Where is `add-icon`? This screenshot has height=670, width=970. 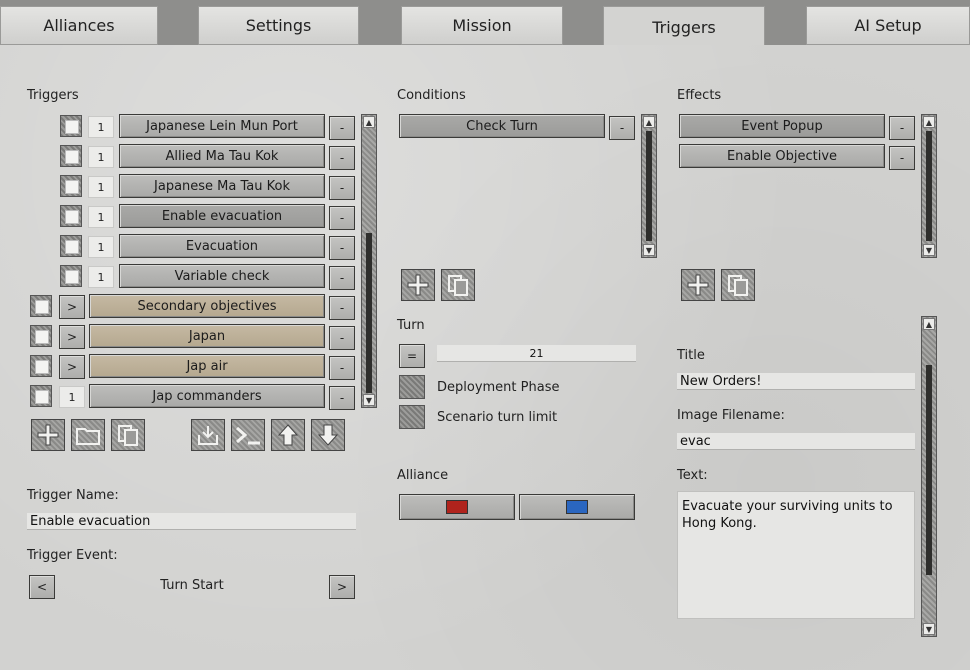 add-icon is located at coordinates (48, 435).